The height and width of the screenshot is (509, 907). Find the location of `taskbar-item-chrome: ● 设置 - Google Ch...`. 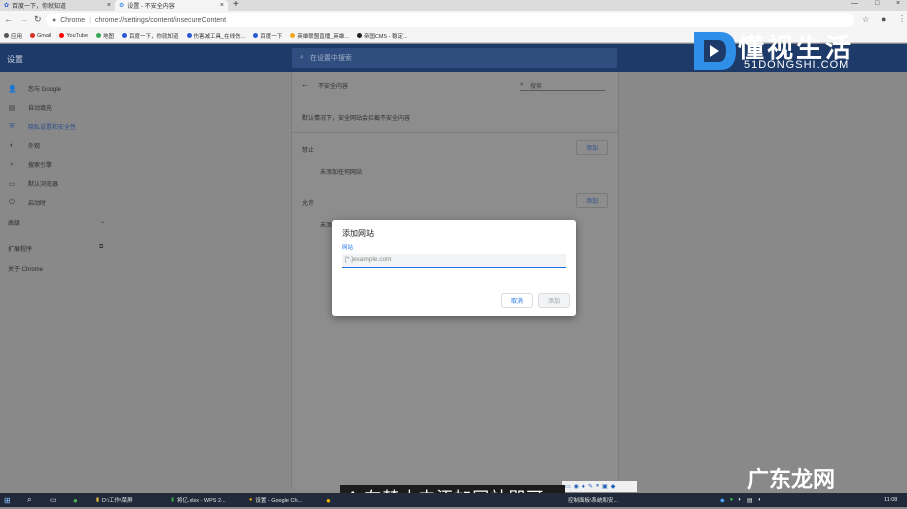

taskbar-item-chrome: ● 设置 - Google Ch... is located at coordinates (275, 500).